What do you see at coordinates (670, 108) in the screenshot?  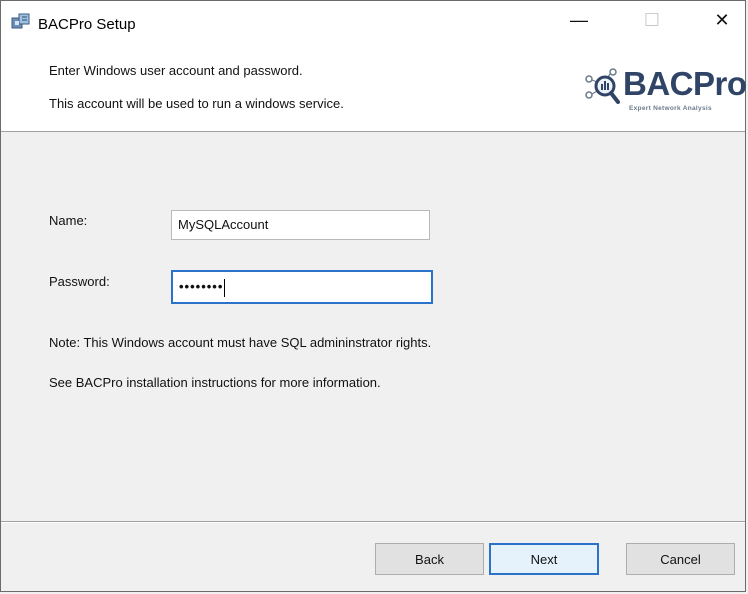 I see `logo-tagline: Expert Network Analysis` at bounding box center [670, 108].